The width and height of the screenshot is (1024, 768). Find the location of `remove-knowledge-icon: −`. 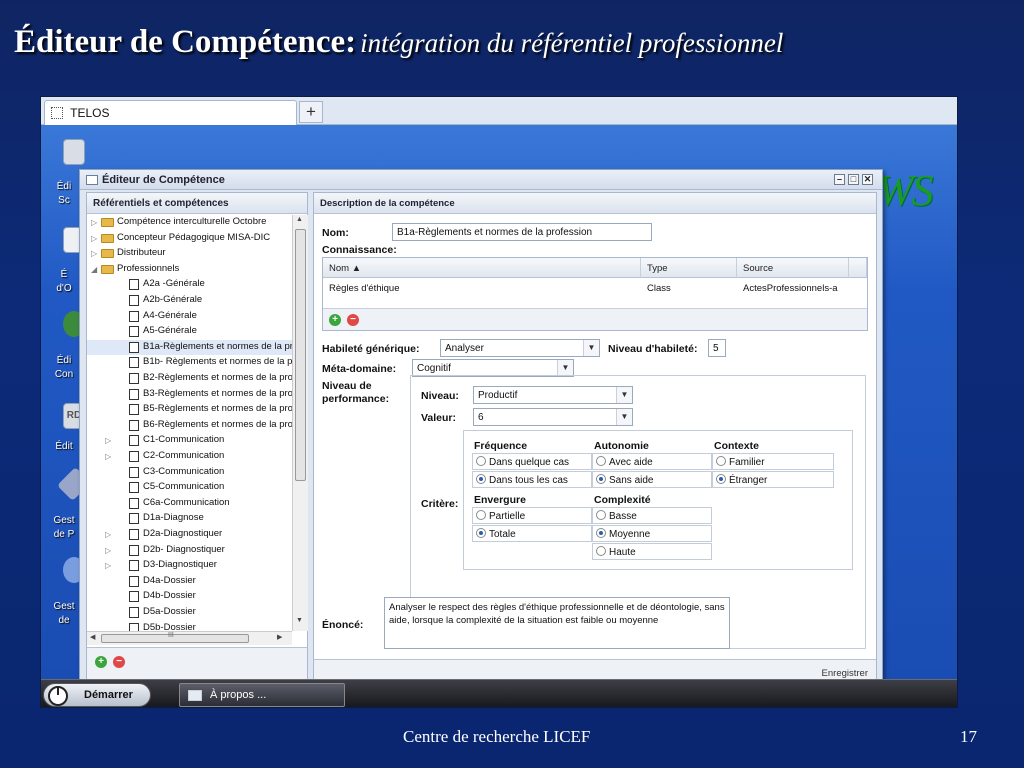

remove-knowledge-icon: − is located at coordinates (353, 320).